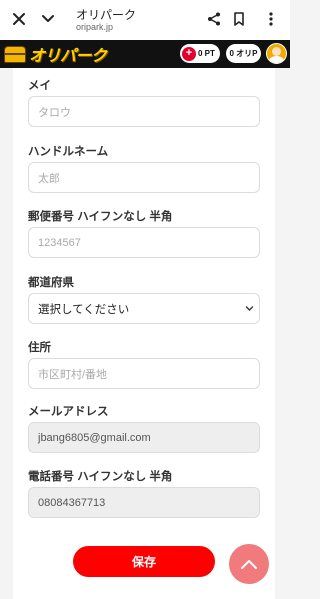 The image size is (320, 599). I want to click on phone-label: 電話番号 ハイフンなし 半角, so click(100, 477).